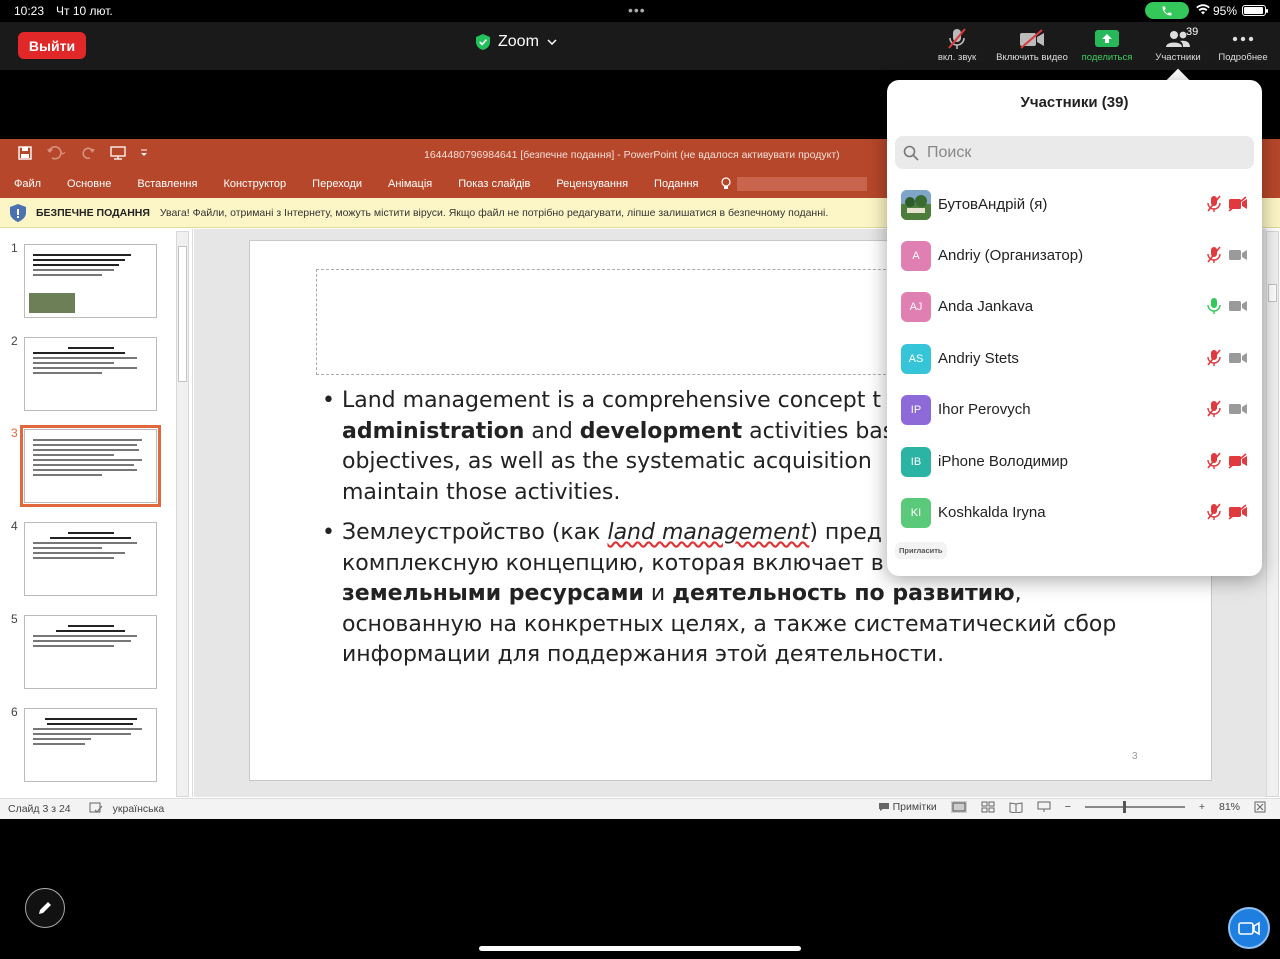 Image resolution: width=1280 pixels, height=959 pixels. I want to click on participants-search, so click(1074, 152).